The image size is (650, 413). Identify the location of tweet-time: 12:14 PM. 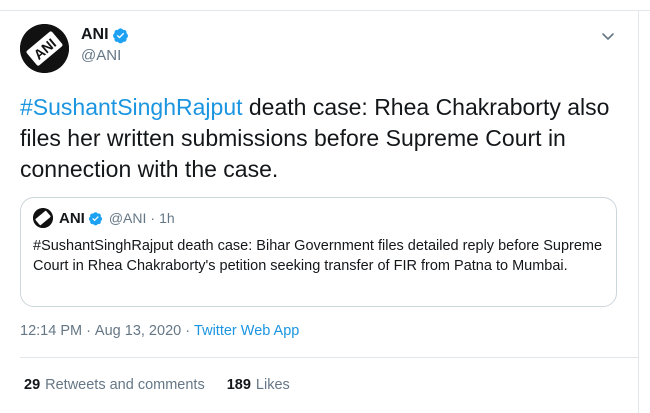
(51, 331).